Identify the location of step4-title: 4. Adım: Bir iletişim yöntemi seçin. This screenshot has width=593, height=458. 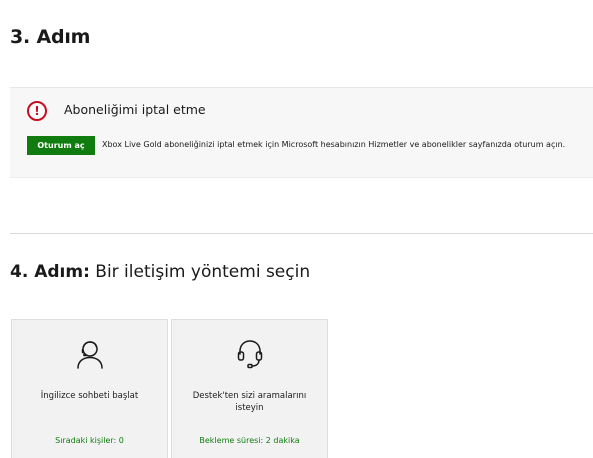
(160, 272).